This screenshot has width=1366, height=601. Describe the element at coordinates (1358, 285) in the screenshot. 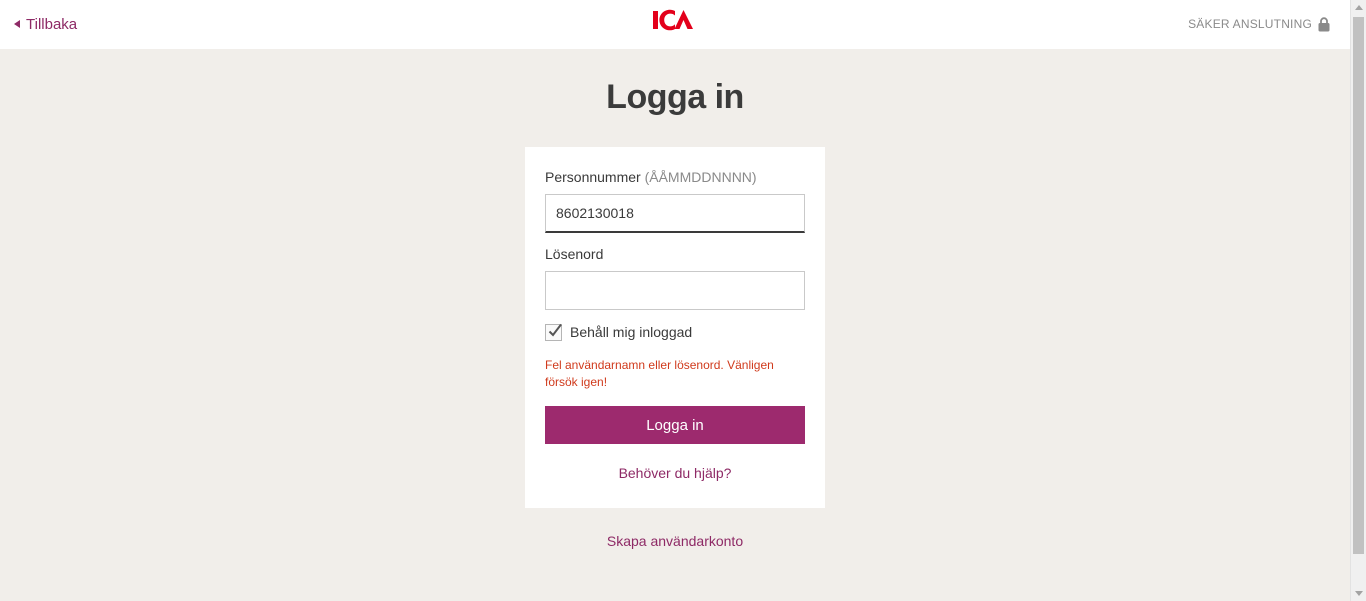

I see `scroll-thumb` at that location.